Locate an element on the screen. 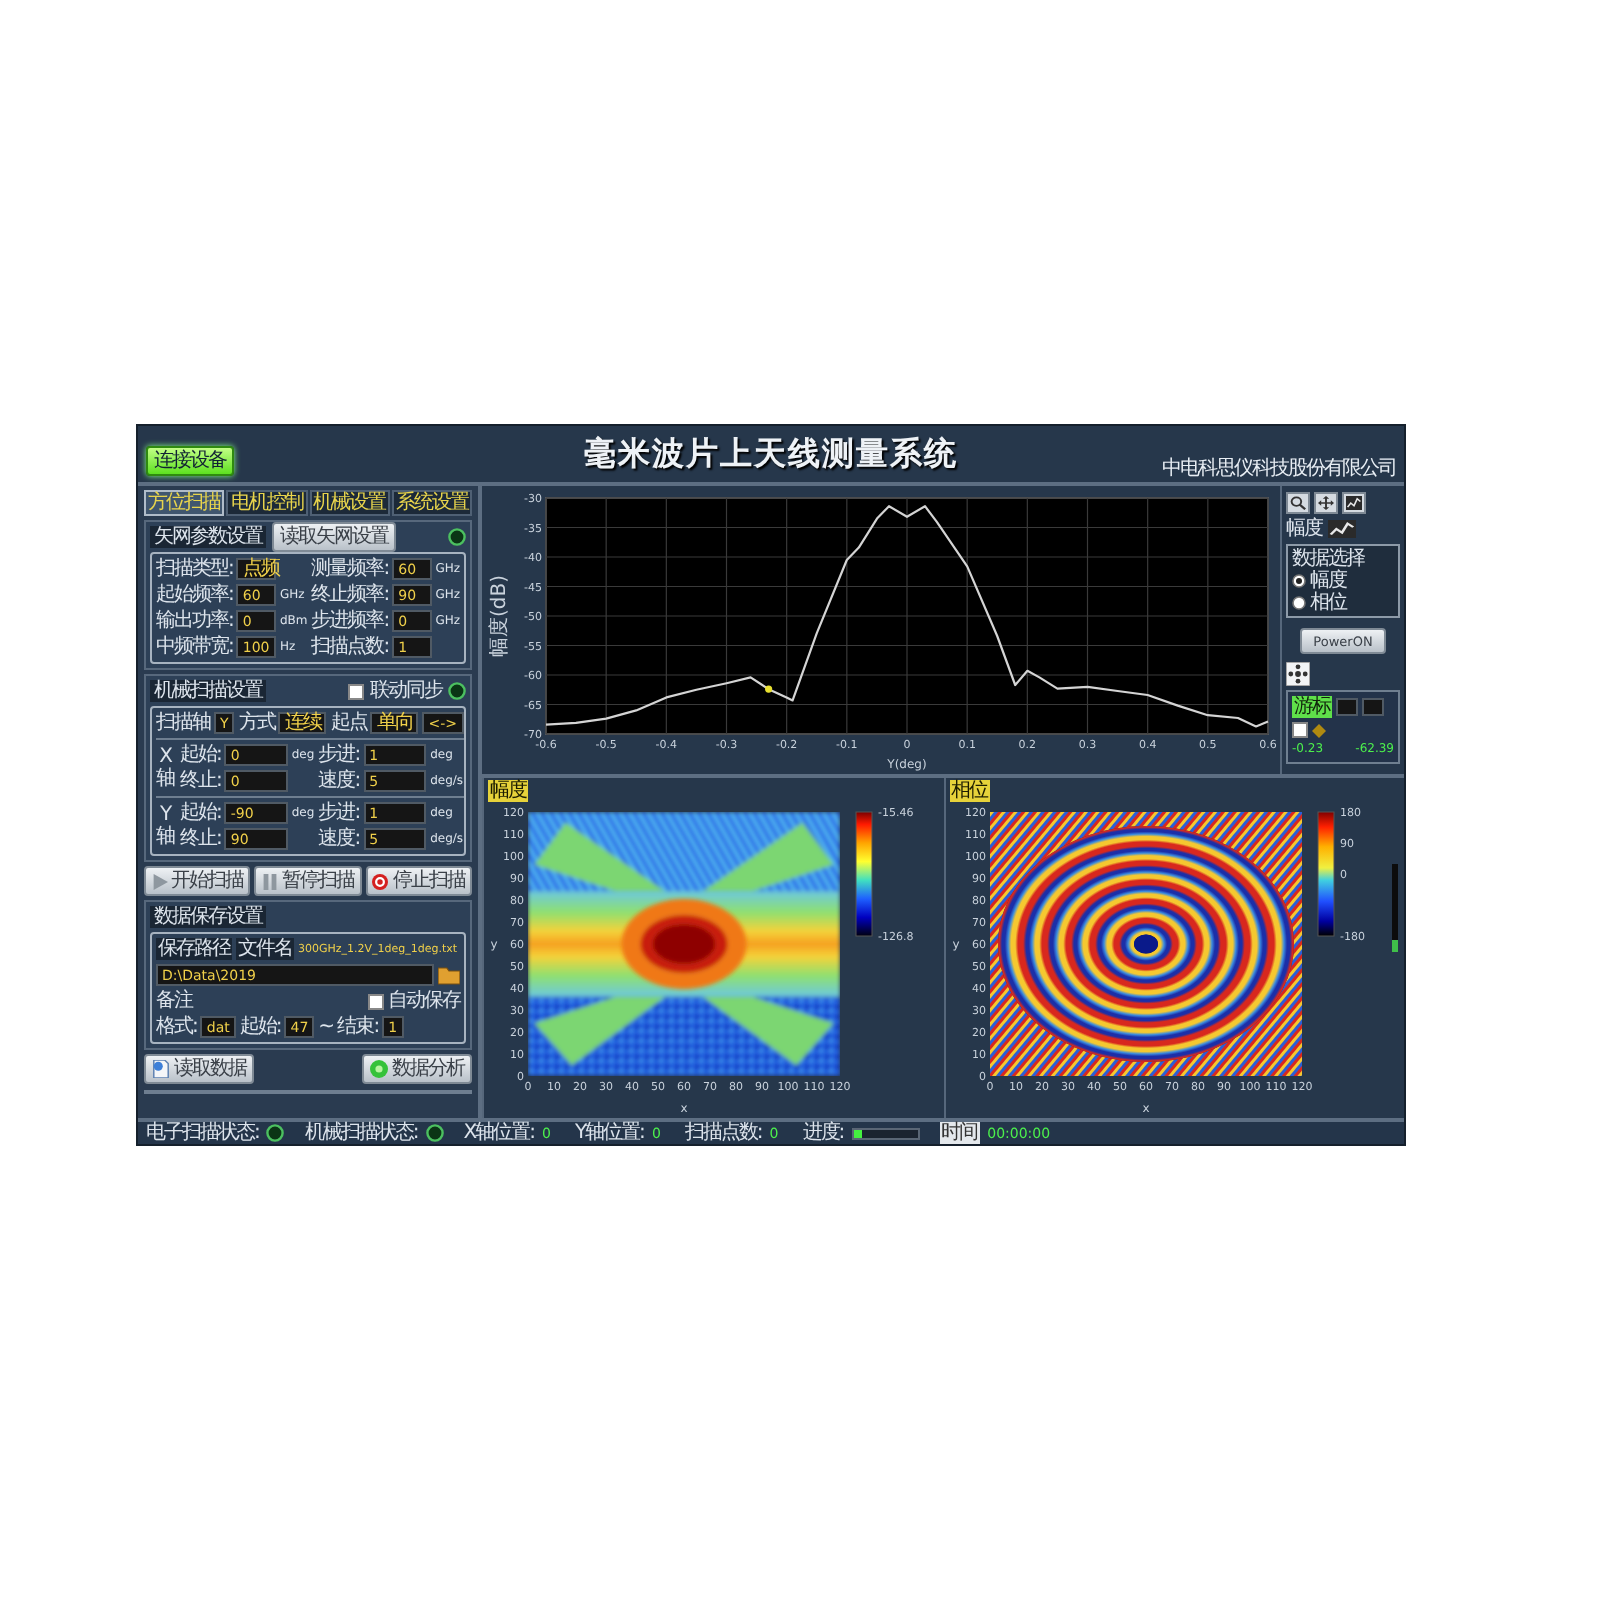  read-settings-button: 读取矢网设置 is located at coordinates (334, 537).